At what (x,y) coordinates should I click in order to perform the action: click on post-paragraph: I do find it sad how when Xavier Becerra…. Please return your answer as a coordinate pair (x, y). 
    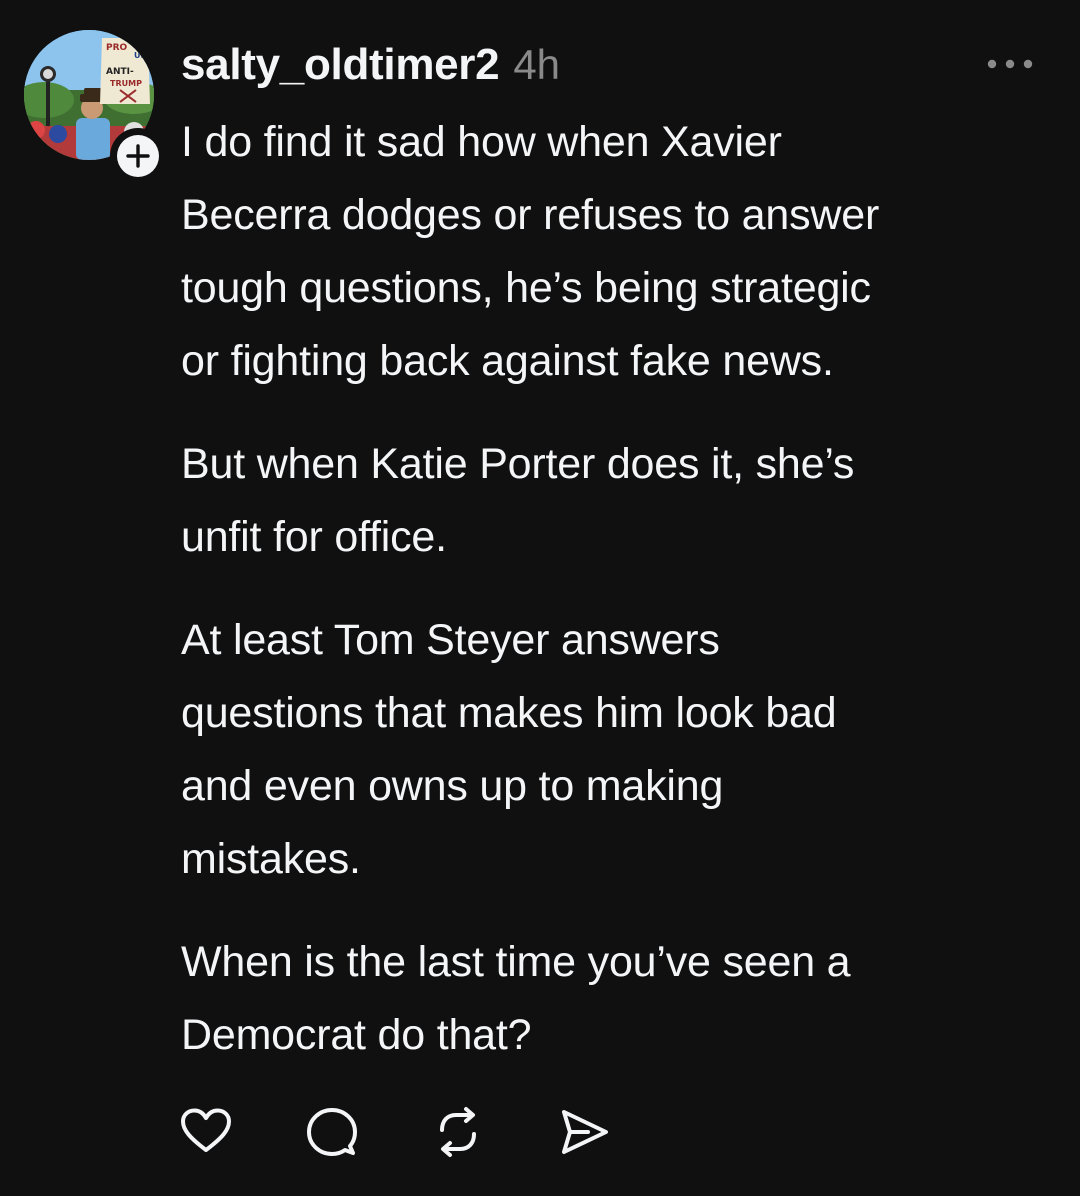
    Looking at the image, I should click on (530, 251).